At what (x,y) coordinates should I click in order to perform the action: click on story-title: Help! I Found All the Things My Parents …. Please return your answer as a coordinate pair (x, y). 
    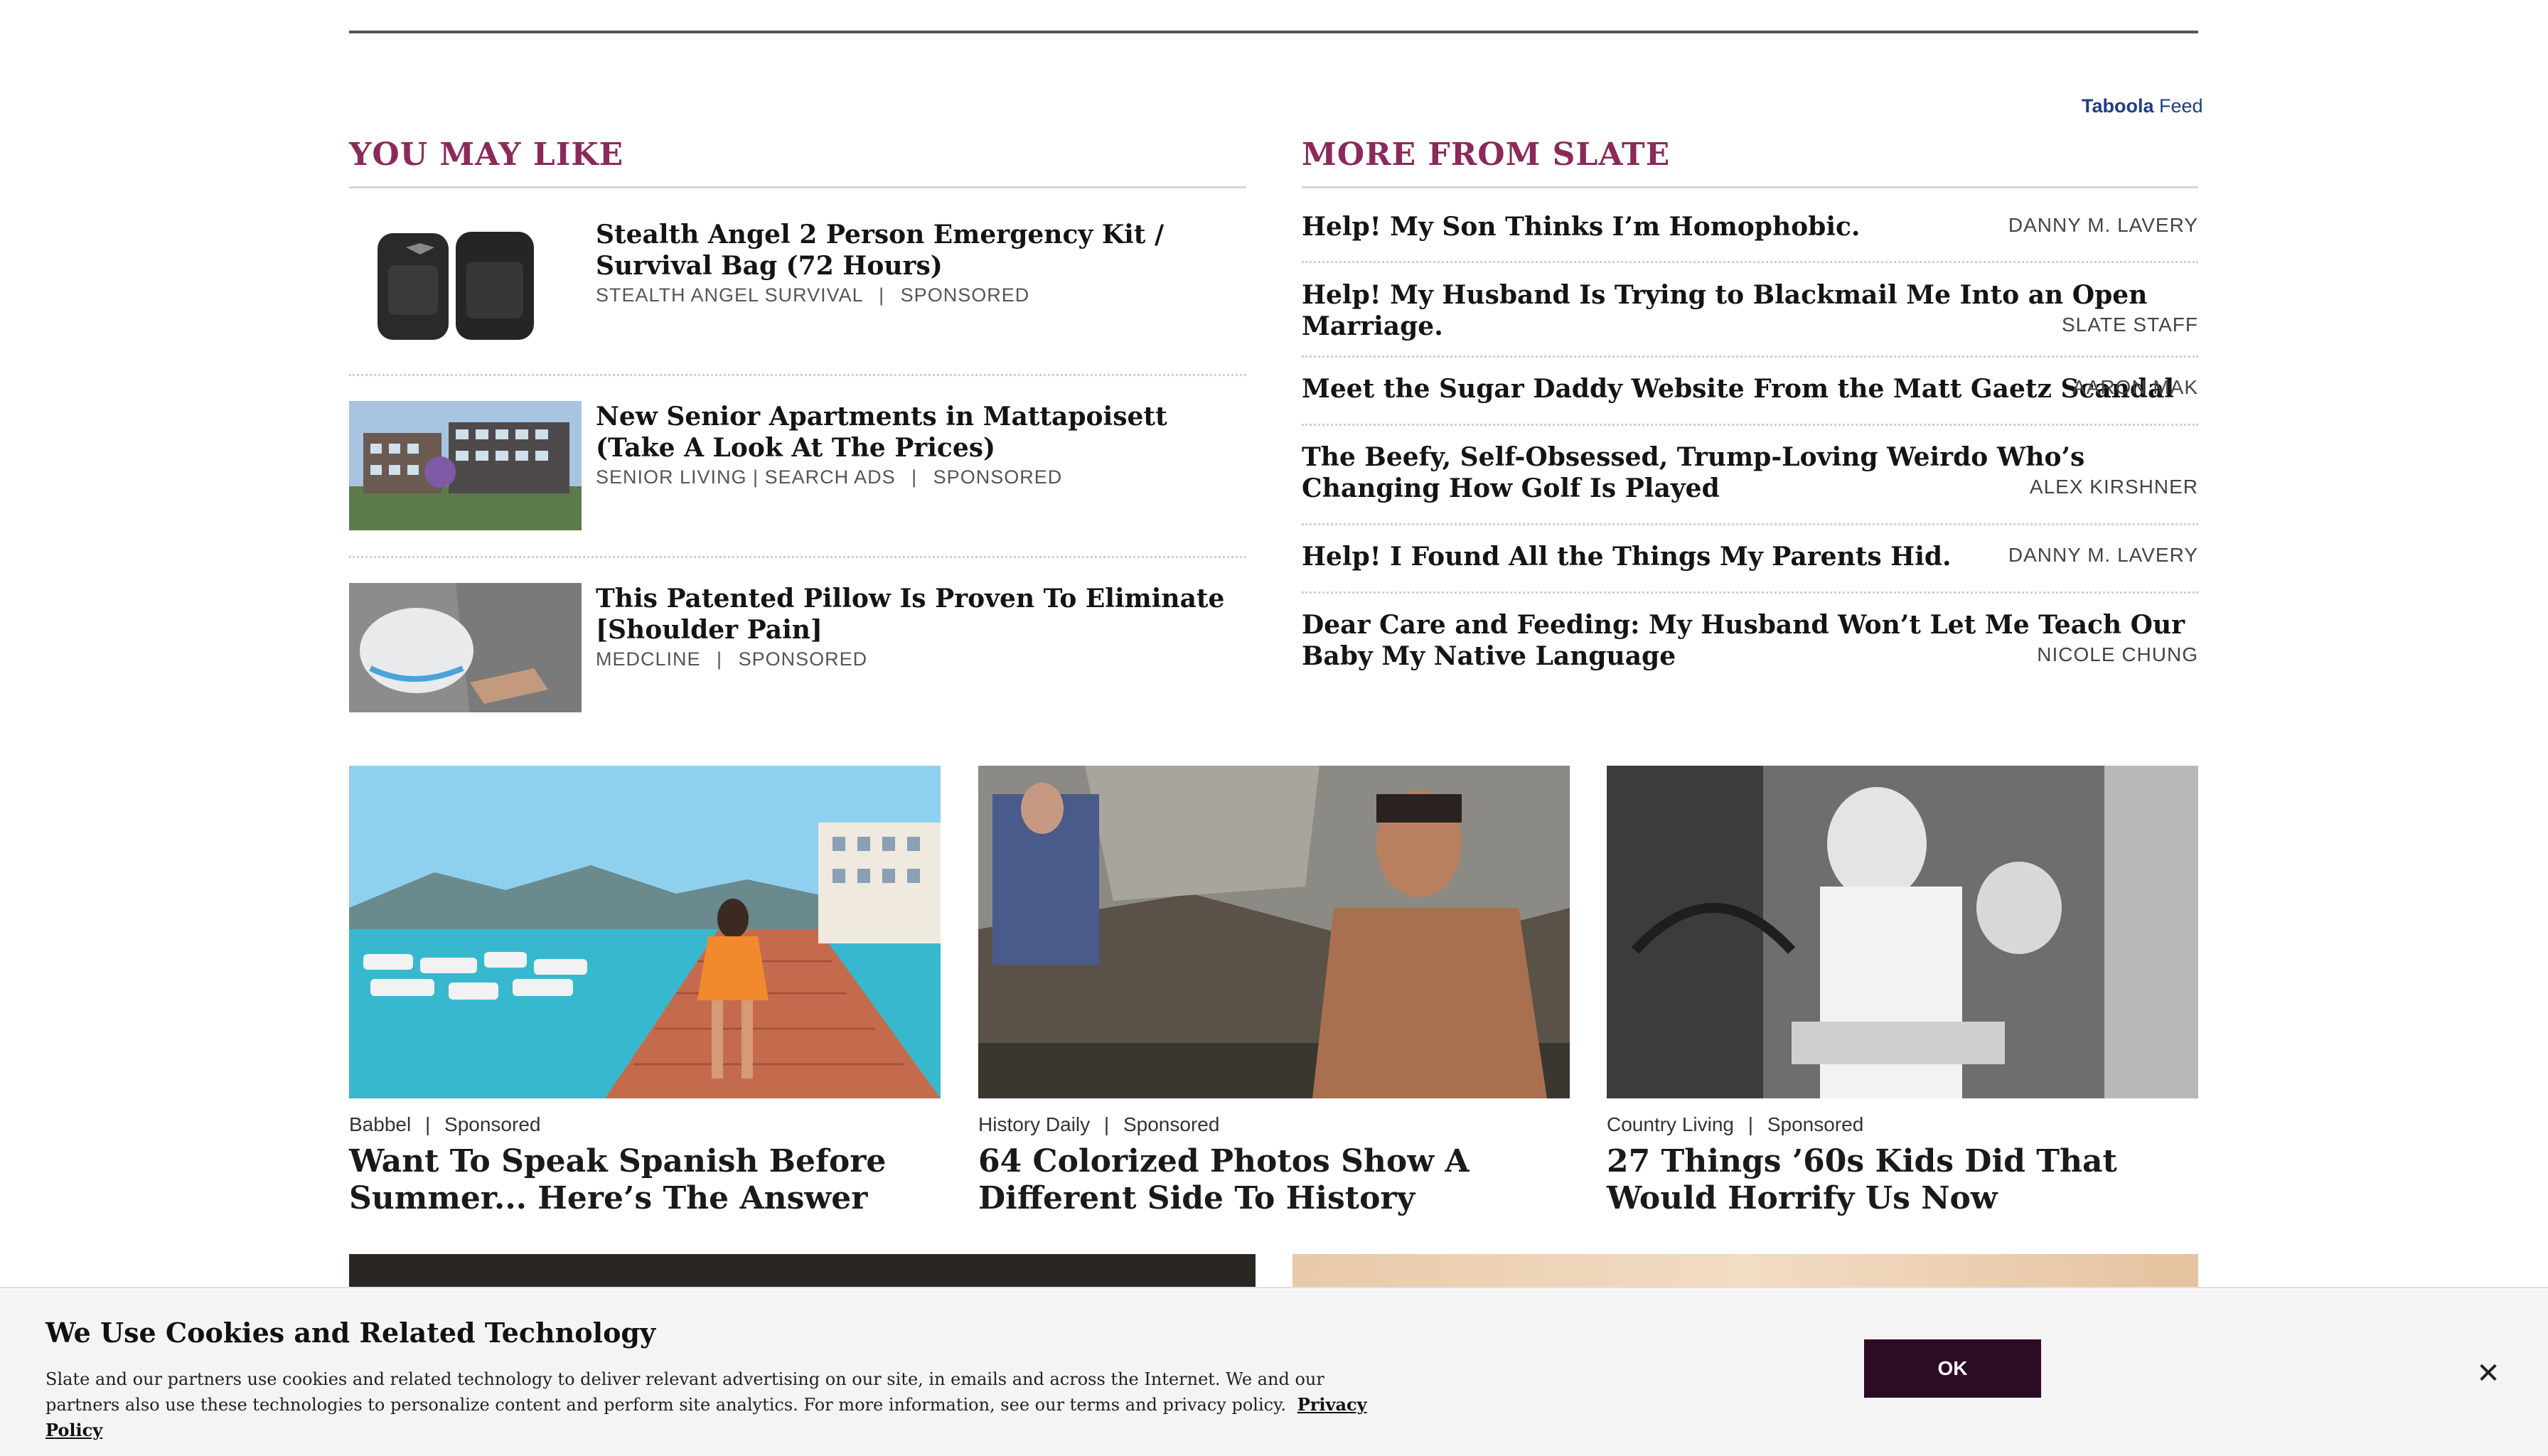
    Looking at the image, I should click on (1627, 556).